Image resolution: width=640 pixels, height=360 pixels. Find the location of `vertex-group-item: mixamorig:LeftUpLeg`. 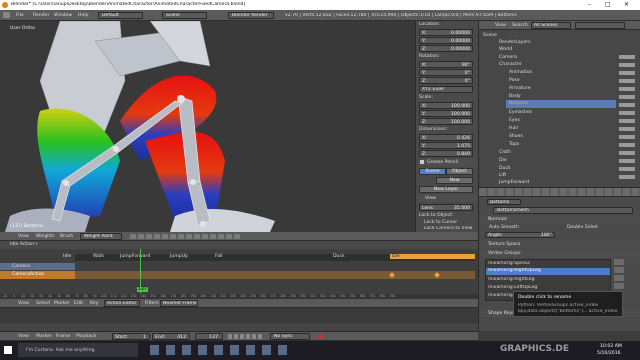

vertex-group-item: mixamorig:LeftUpLeg is located at coordinates (548, 287).